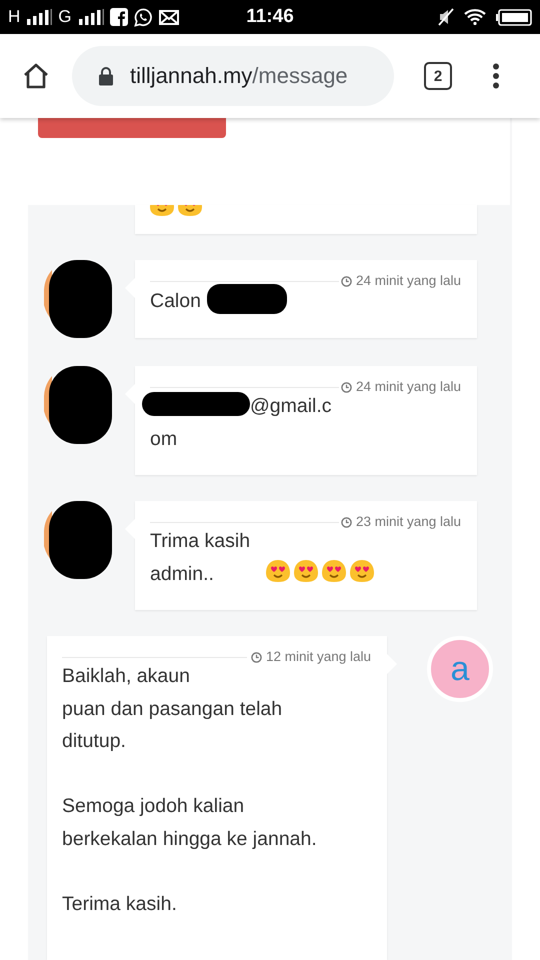 This screenshot has height=960, width=540. Describe the element at coordinates (164, 439) in the screenshot. I see `message-text: om` at that location.